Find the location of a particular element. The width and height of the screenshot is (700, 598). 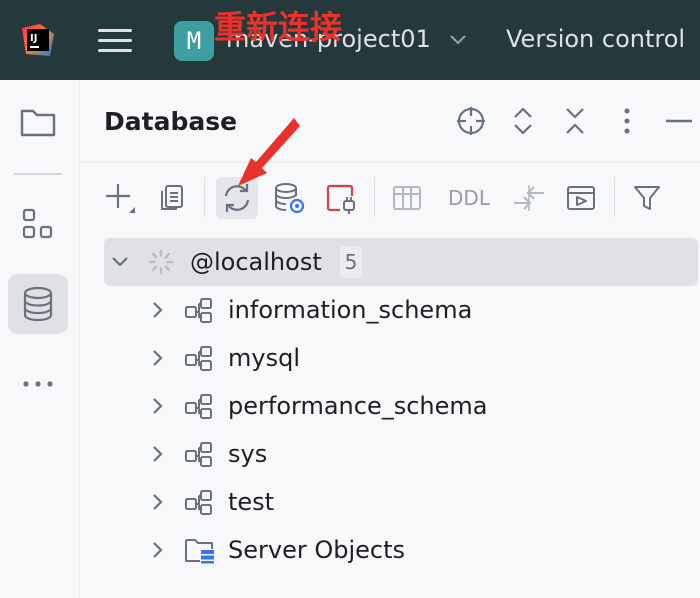

tree-item-server-objects: Server Objects is located at coordinates (401, 550).